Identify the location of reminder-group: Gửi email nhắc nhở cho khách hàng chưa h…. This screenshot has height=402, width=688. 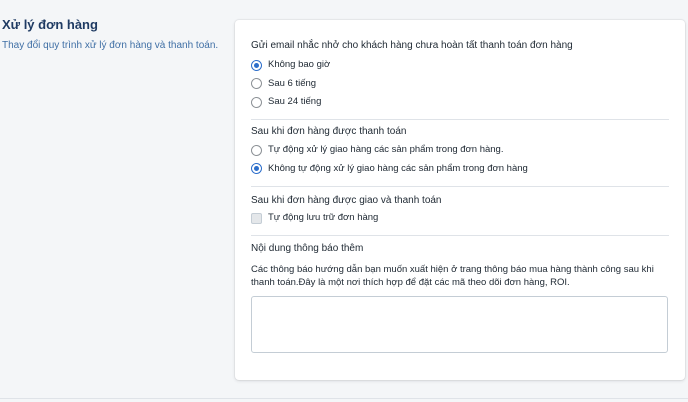
(460, 75).